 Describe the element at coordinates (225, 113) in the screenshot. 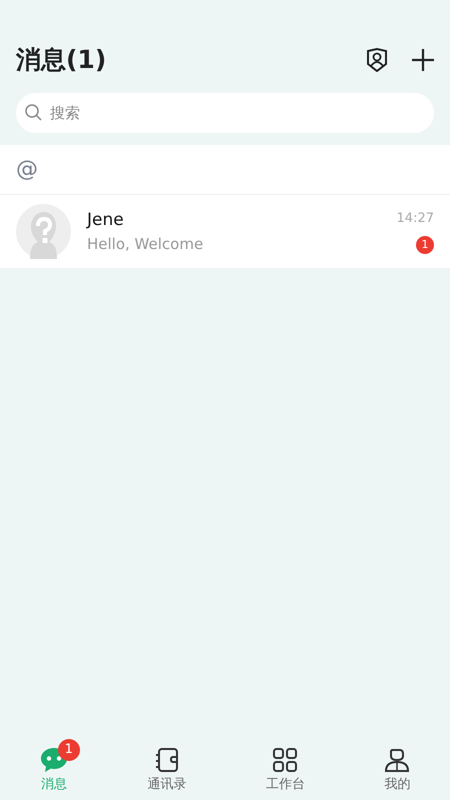

I see `search-field: 搜索` at that location.